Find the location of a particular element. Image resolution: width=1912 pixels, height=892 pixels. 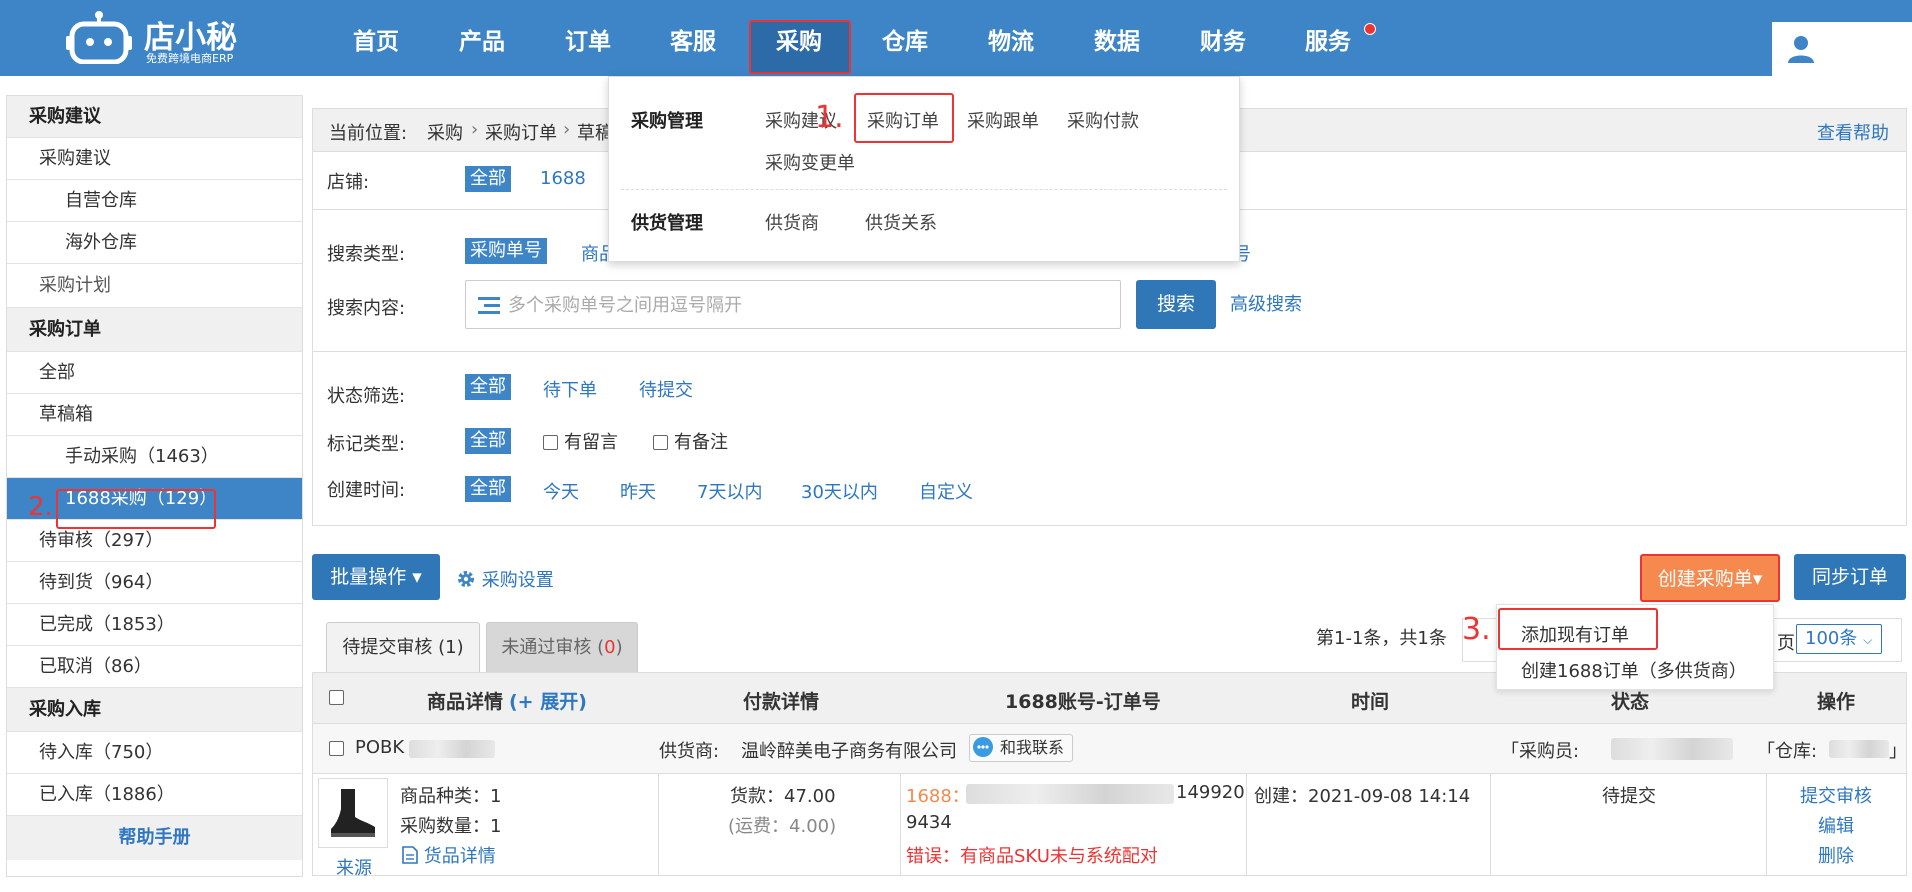

tab-rejected: 未通过审核 (0) is located at coordinates (562, 647).